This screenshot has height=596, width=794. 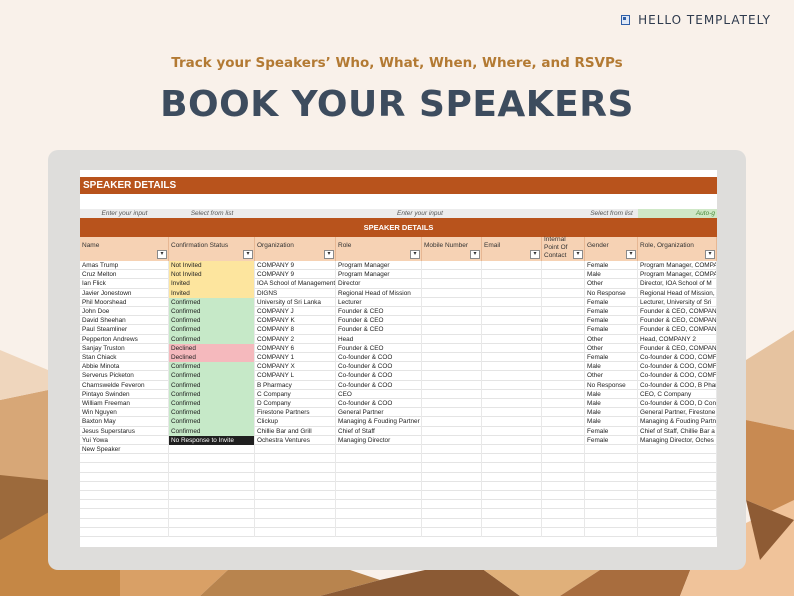 I want to click on cell-confirmation-status: No Response to Invite, so click(x=212, y=440).